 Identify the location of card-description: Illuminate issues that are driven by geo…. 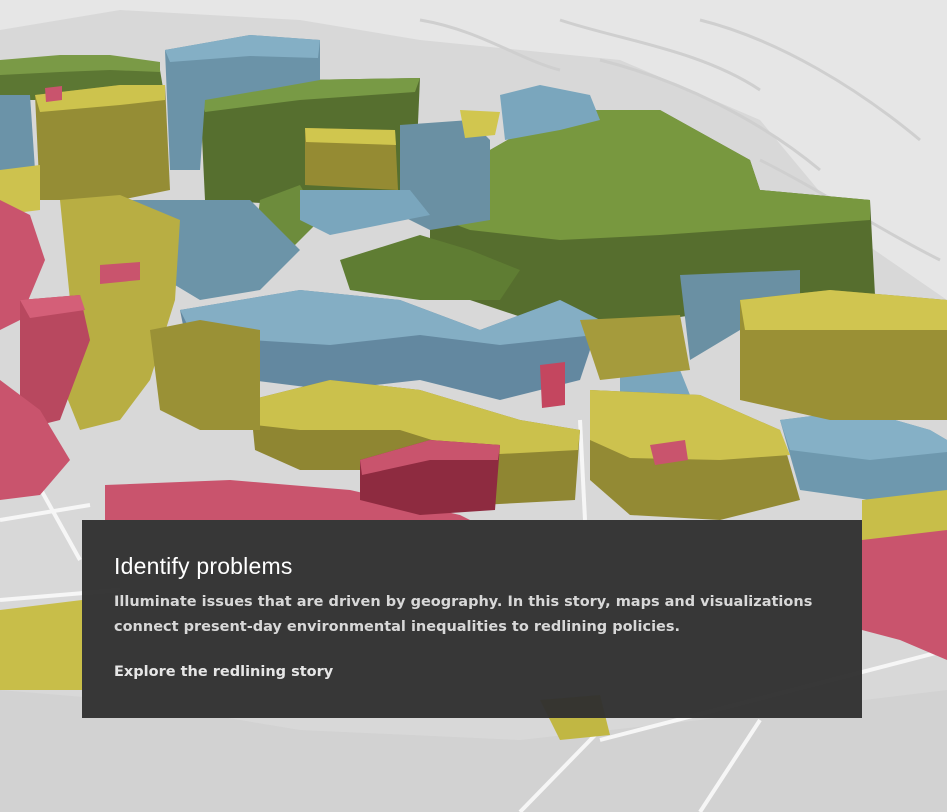
(463, 614).